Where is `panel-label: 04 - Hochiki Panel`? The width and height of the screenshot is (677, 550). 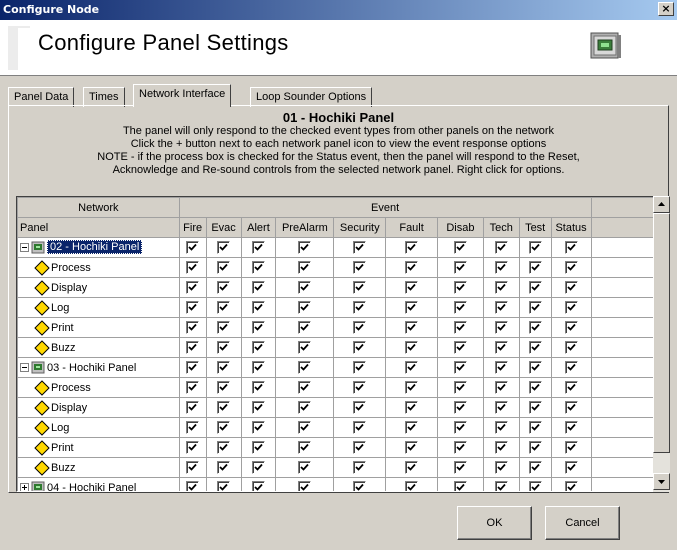
panel-label: 04 - Hochiki Panel is located at coordinates (91, 486).